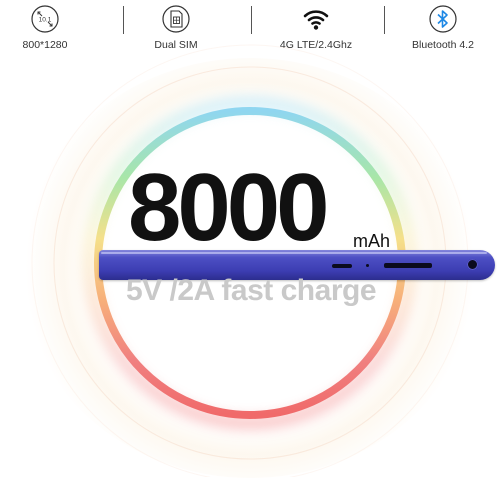 Image resolution: width=499 pixels, height=478 pixels. What do you see at coordinates (229, 207) in the screenshot?
I see `battery-capacity: 8000` at bounding box center [229, 207].